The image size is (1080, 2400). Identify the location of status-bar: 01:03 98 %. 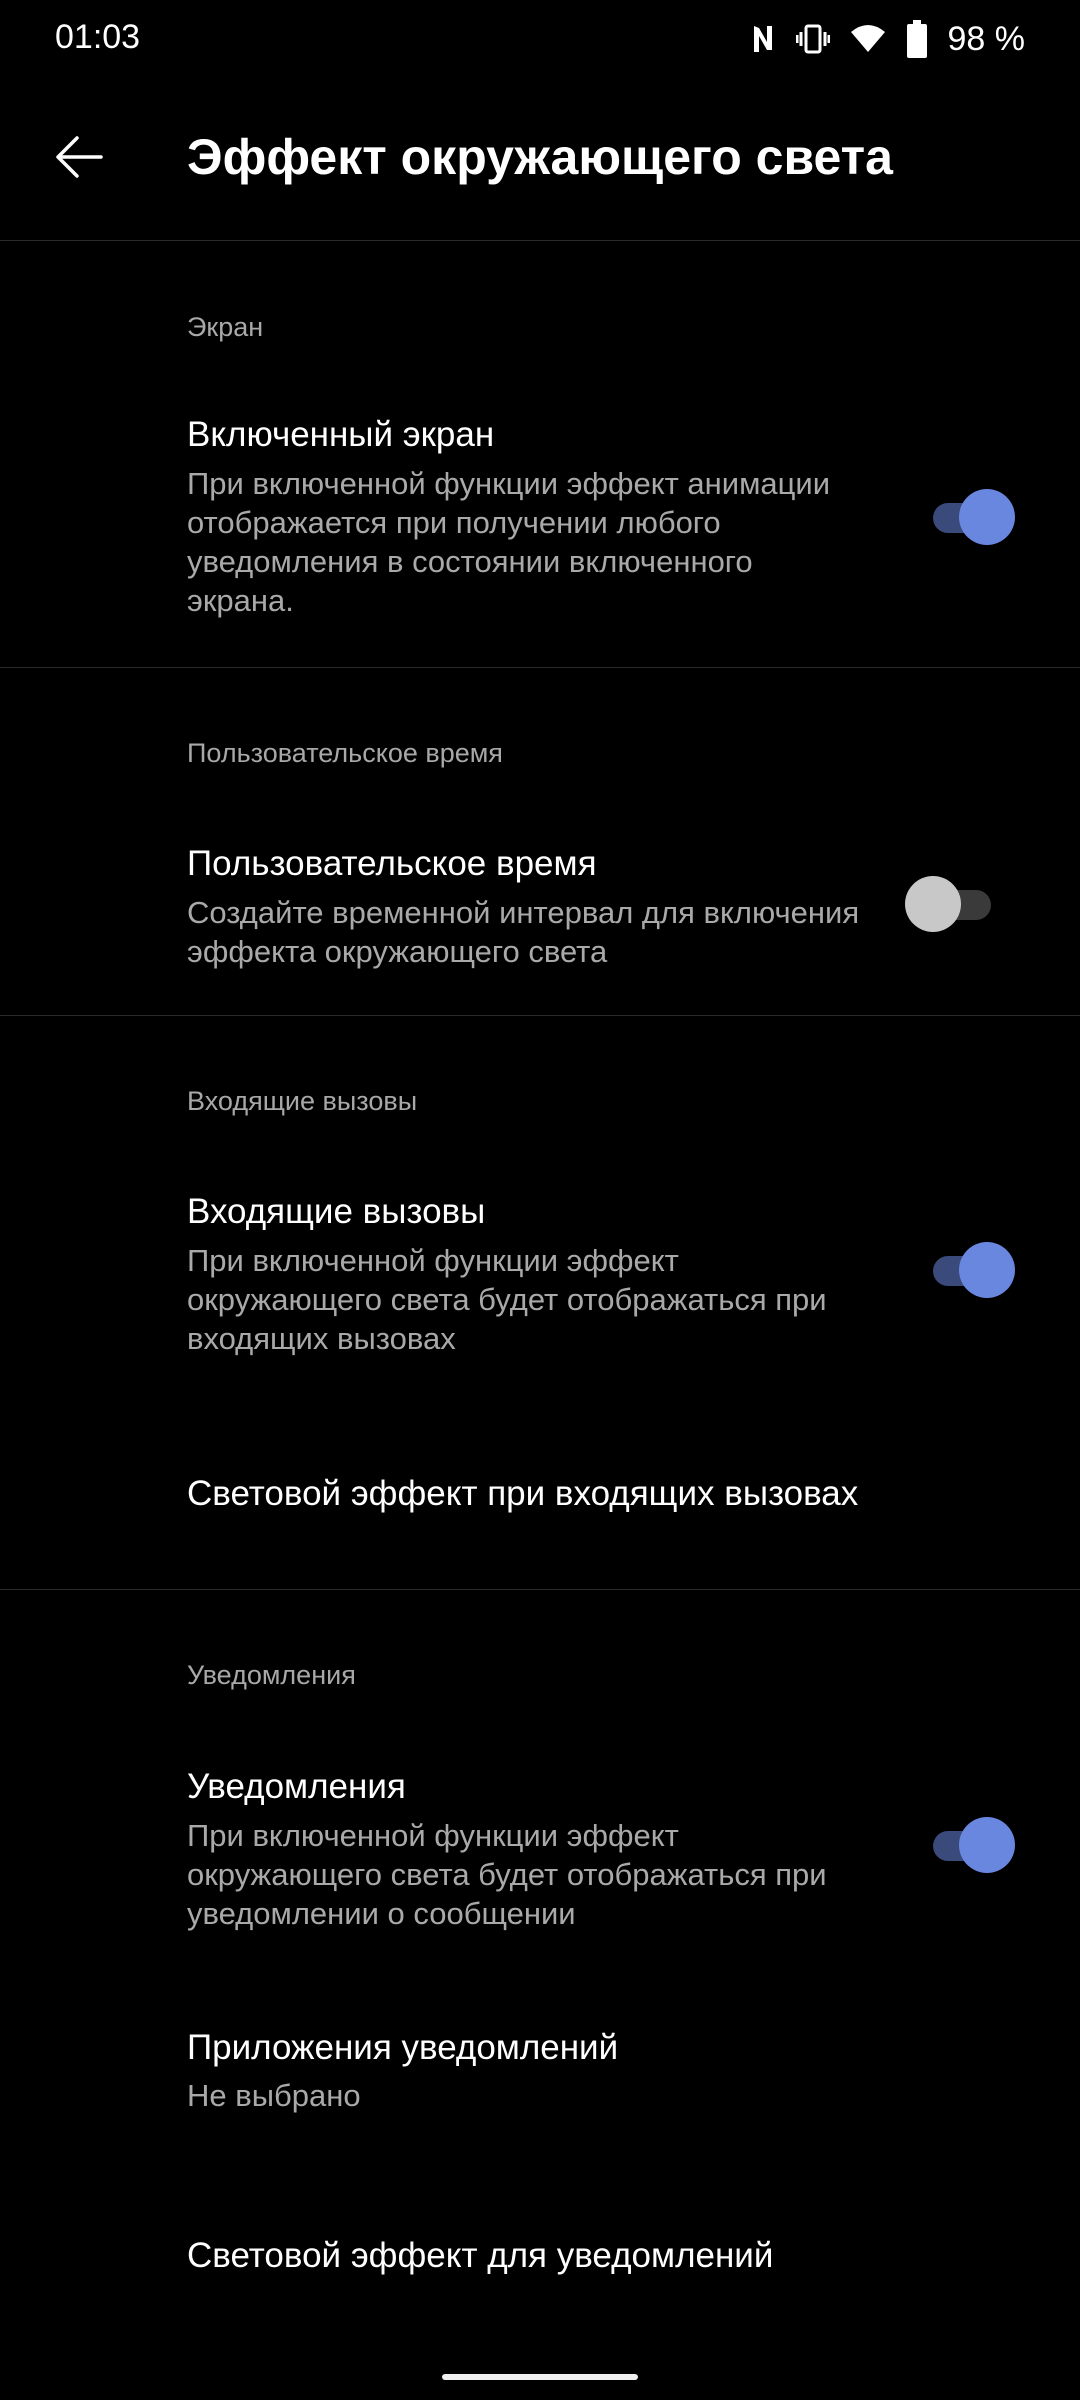
(540, 40).